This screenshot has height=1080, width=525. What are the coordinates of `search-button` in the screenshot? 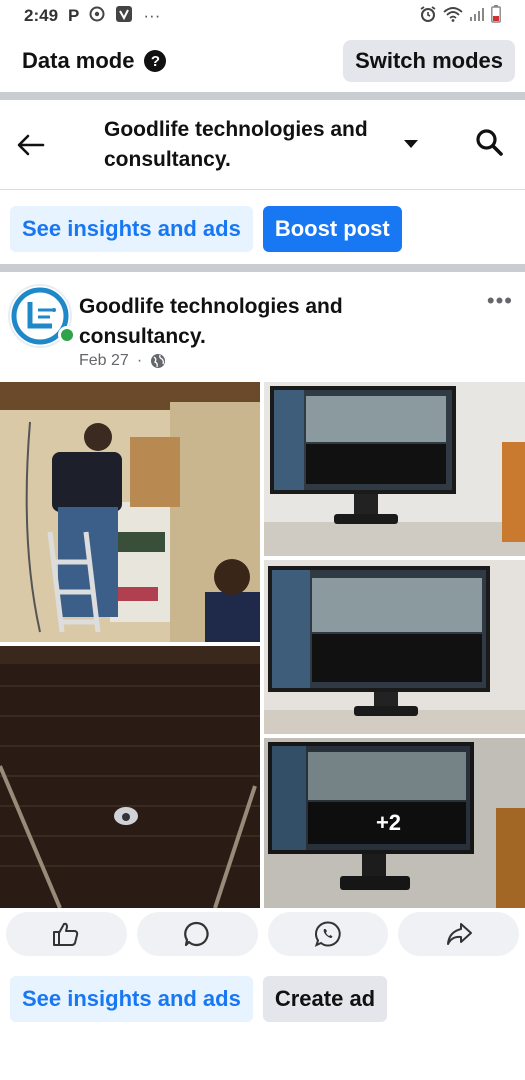 It's located at (489, 144).